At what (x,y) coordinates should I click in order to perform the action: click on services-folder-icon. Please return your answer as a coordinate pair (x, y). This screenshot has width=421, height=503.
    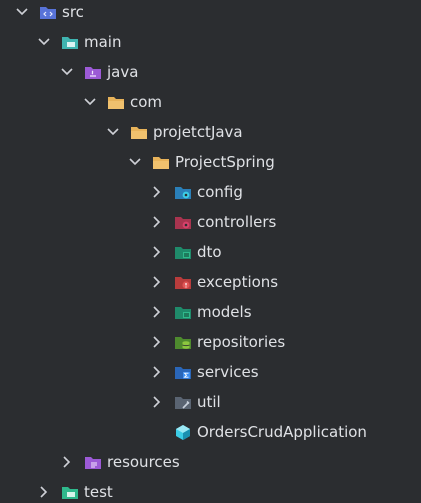
    Looking at the image, I should click on (183, 372).